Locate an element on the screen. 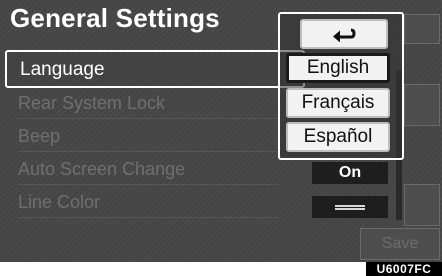  ghost-scroll-down-button is located at coordinates (422, 205).